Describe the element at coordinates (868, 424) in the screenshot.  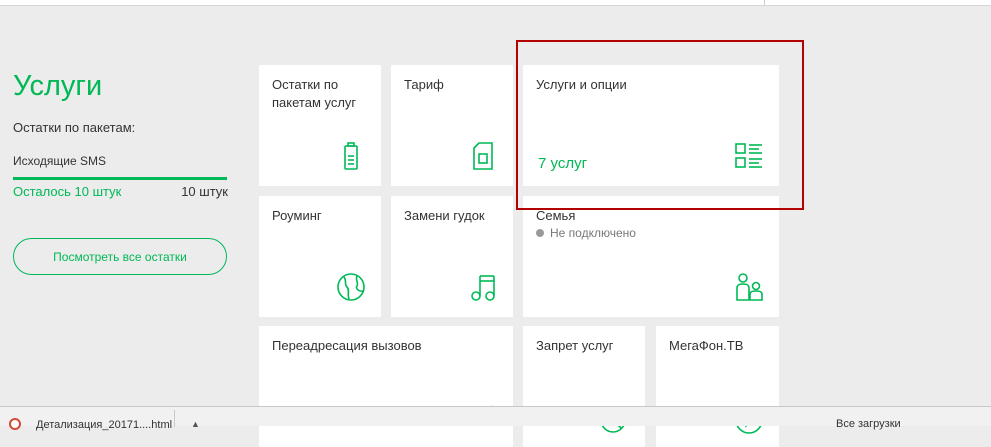
I see `show-all-downloads-link: Все загрузки` at that location.